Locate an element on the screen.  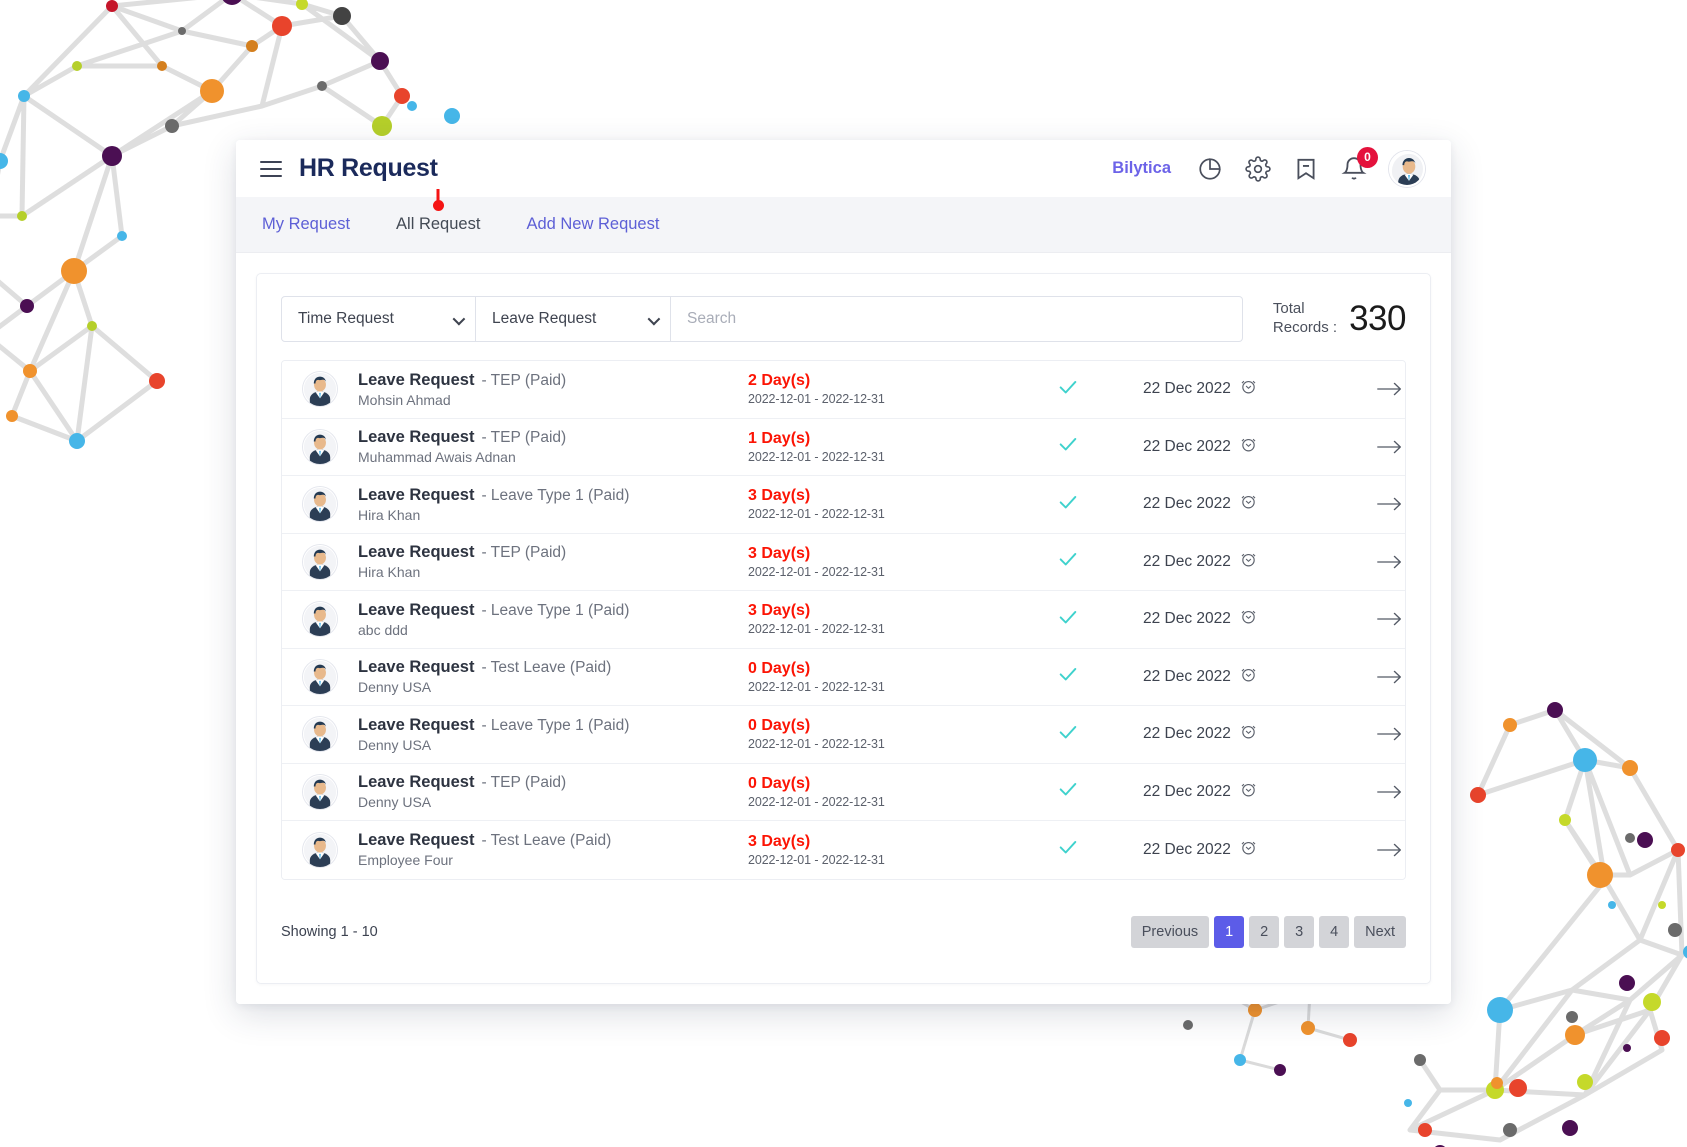
row-person-name: abc ddd is located at coordinates (383, 629).